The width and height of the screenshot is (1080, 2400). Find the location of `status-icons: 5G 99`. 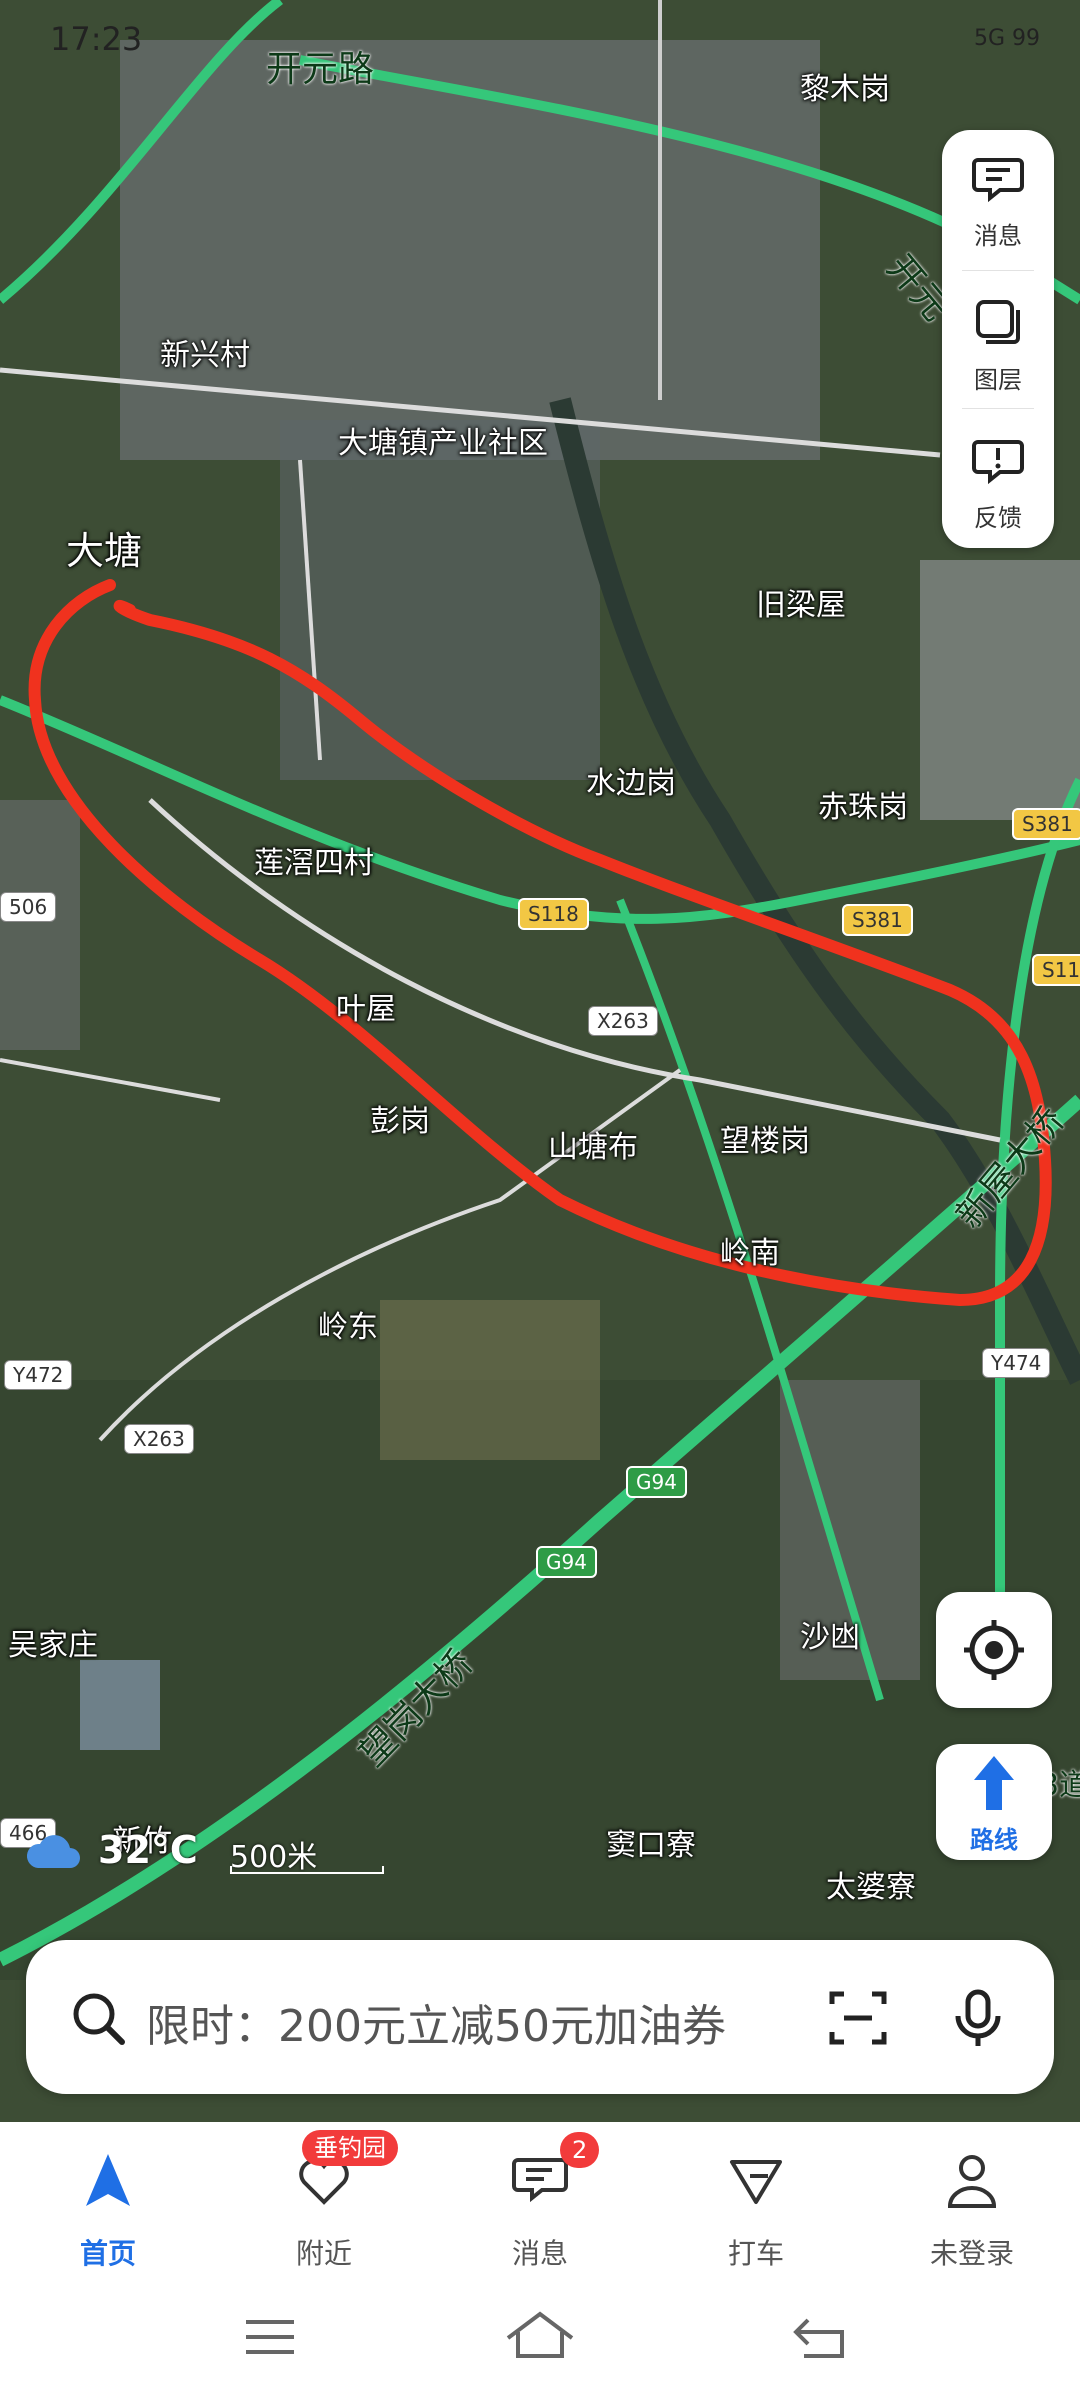

status-icons: 5G 99 is located at coordinates (1006, 38).